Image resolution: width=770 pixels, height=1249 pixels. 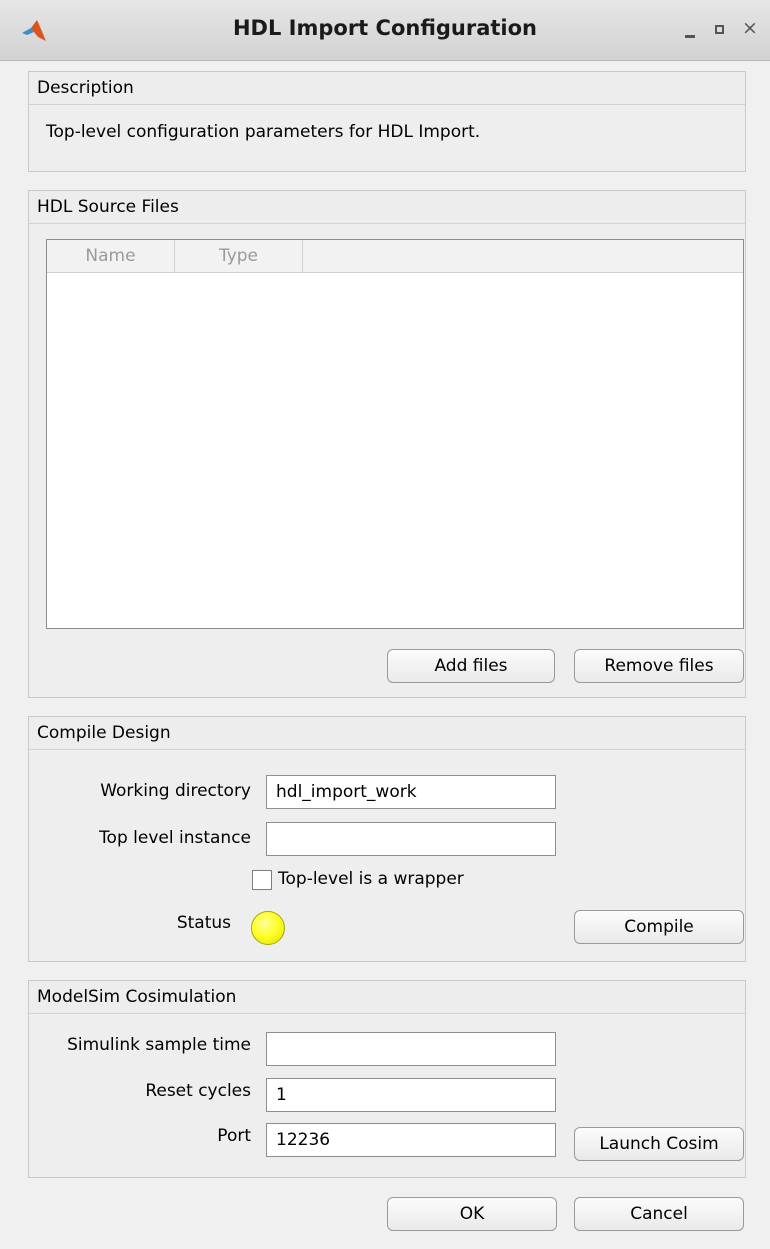 I want to click on ok-button: OK, so click(x=472, y=1214).